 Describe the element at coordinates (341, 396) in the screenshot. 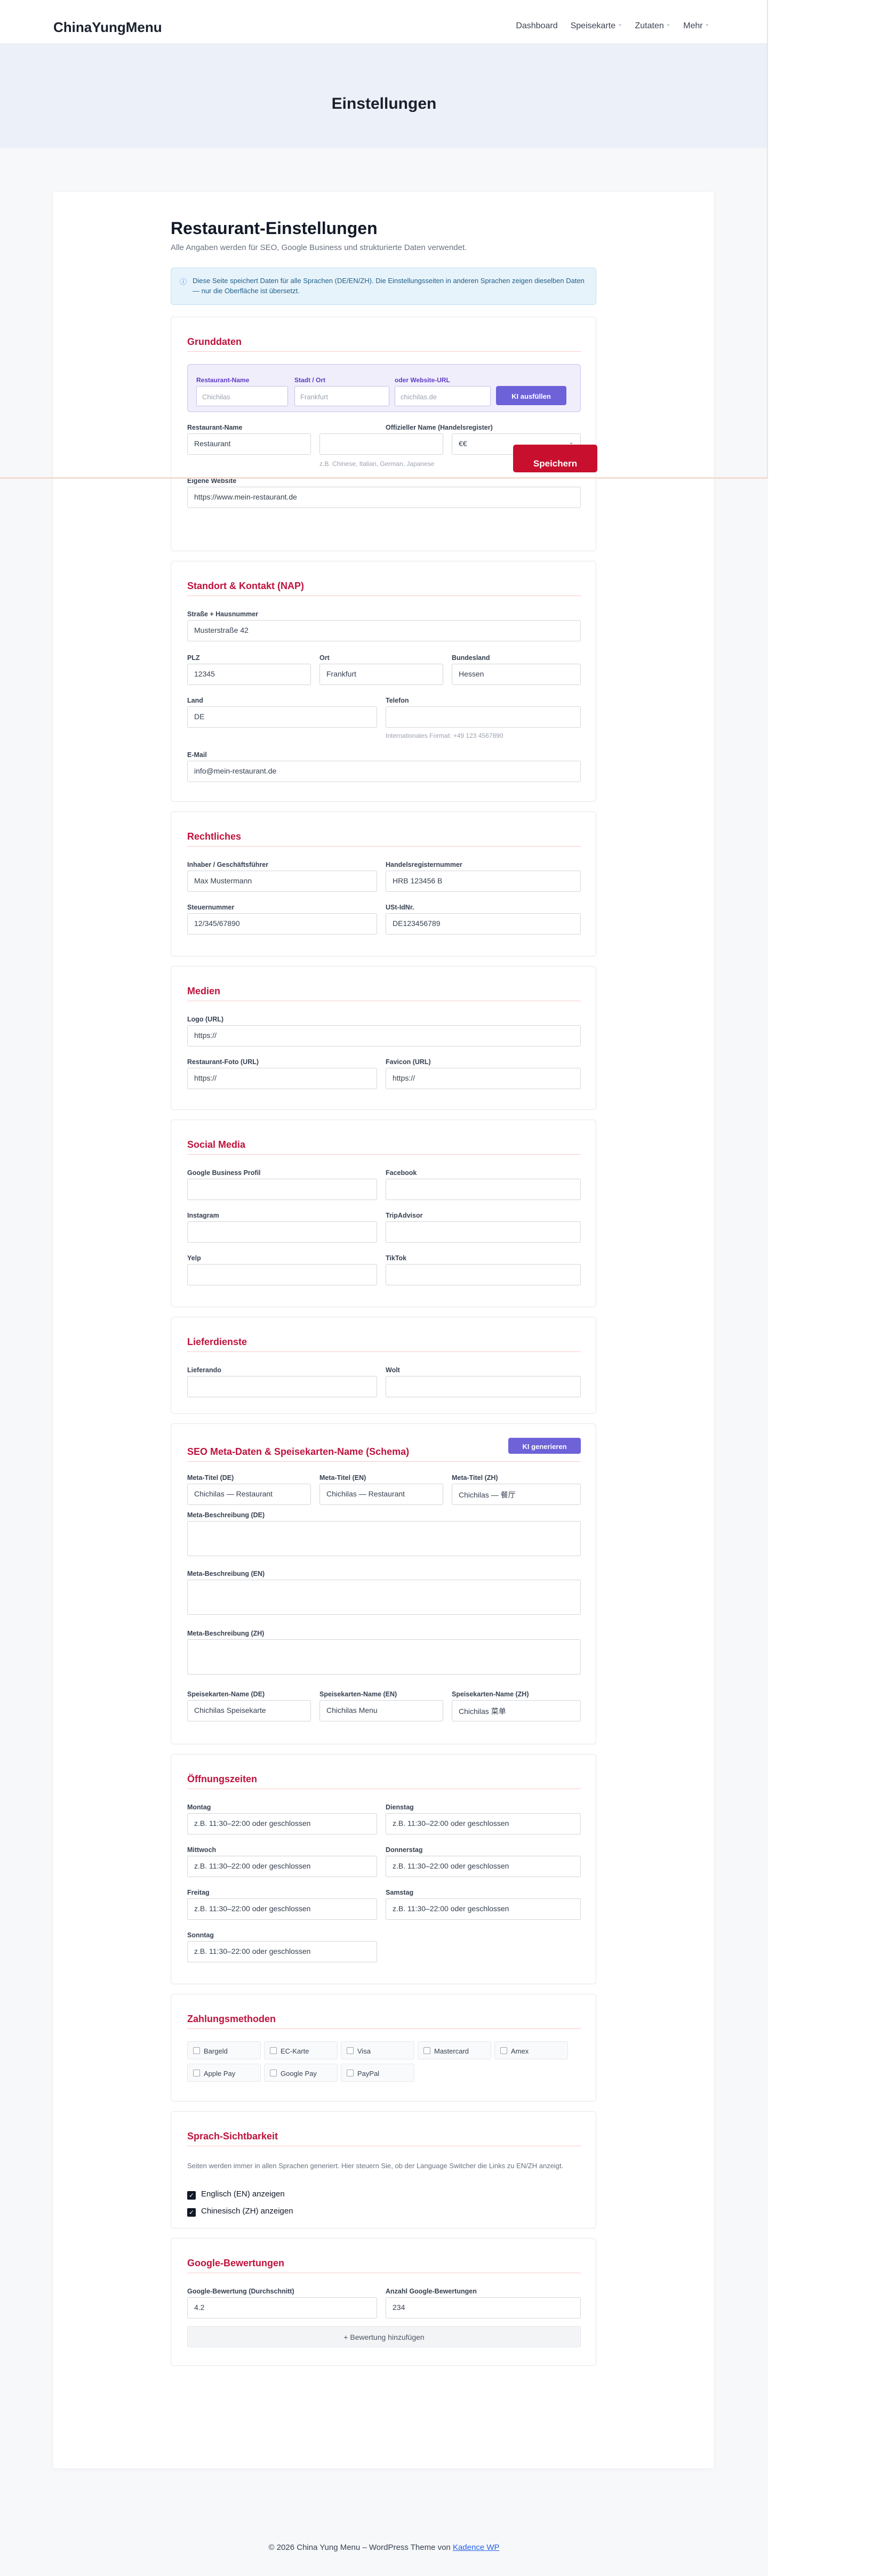

I see `autofill-city-input: Frankfurt` at that location.